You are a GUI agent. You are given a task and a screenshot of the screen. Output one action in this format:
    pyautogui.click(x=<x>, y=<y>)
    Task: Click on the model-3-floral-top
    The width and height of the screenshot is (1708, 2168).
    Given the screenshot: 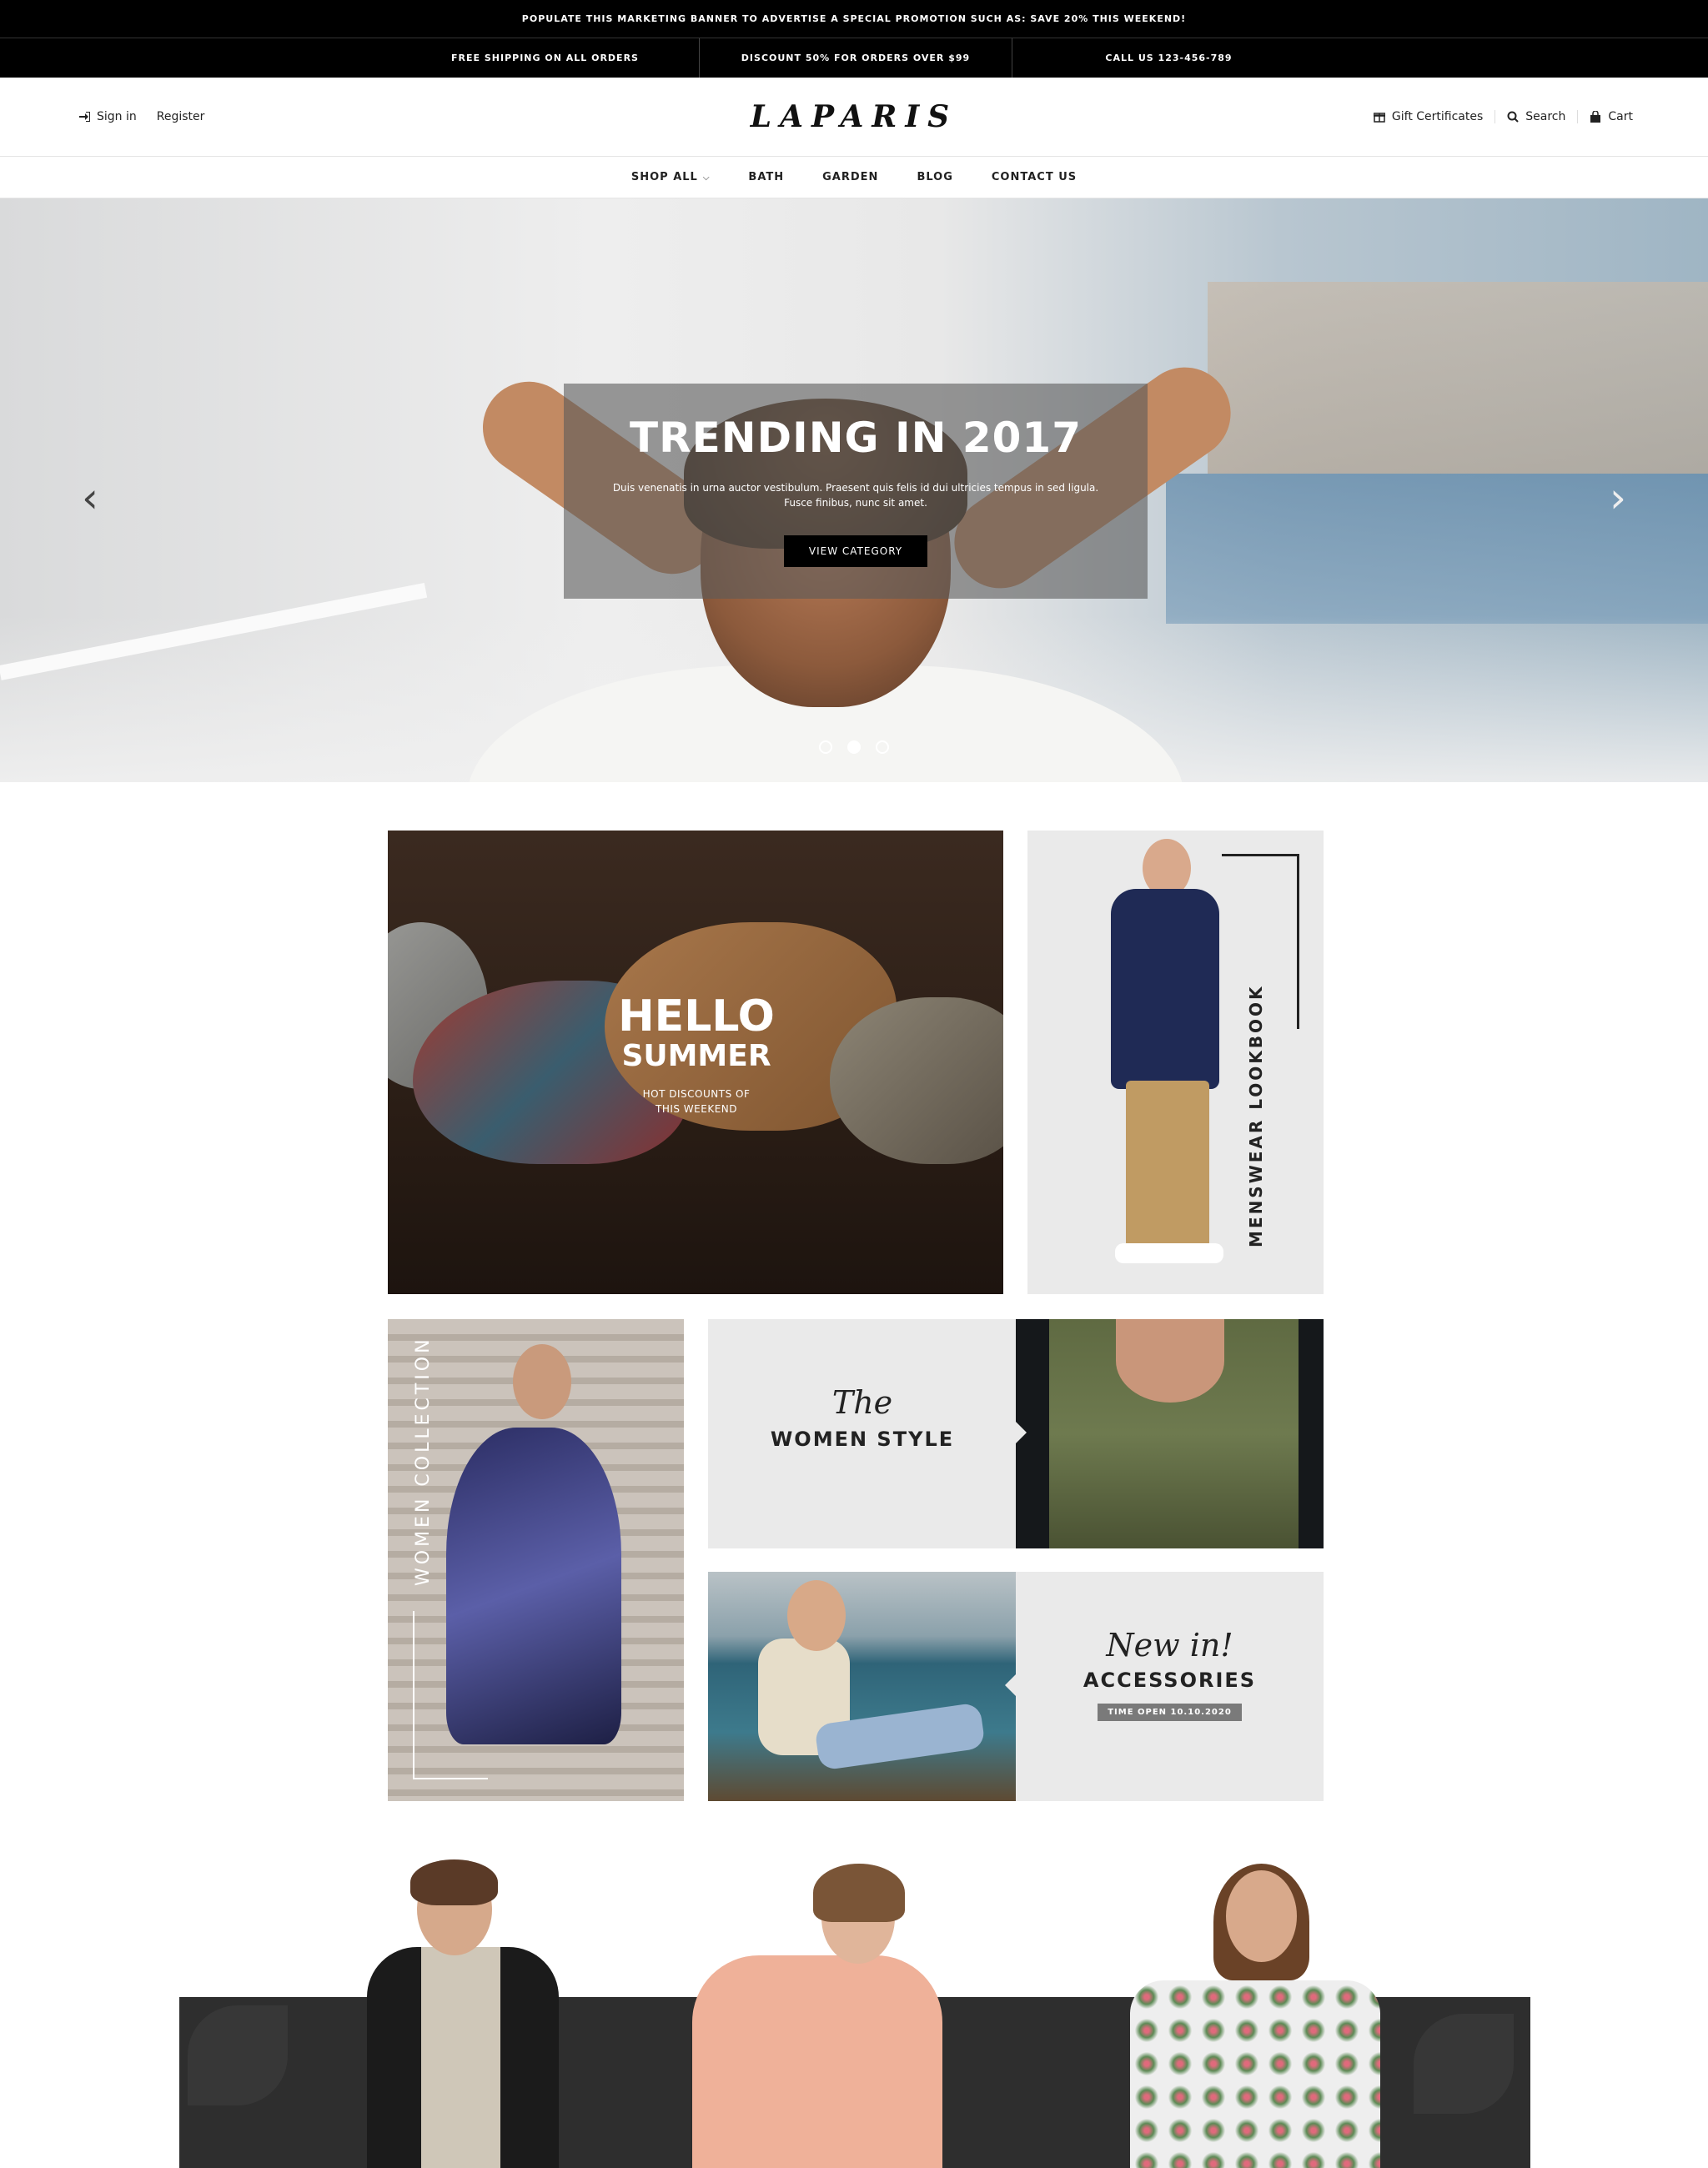 What is the action you would take?
    pyautogui.click(x=1255, y=2074)
    